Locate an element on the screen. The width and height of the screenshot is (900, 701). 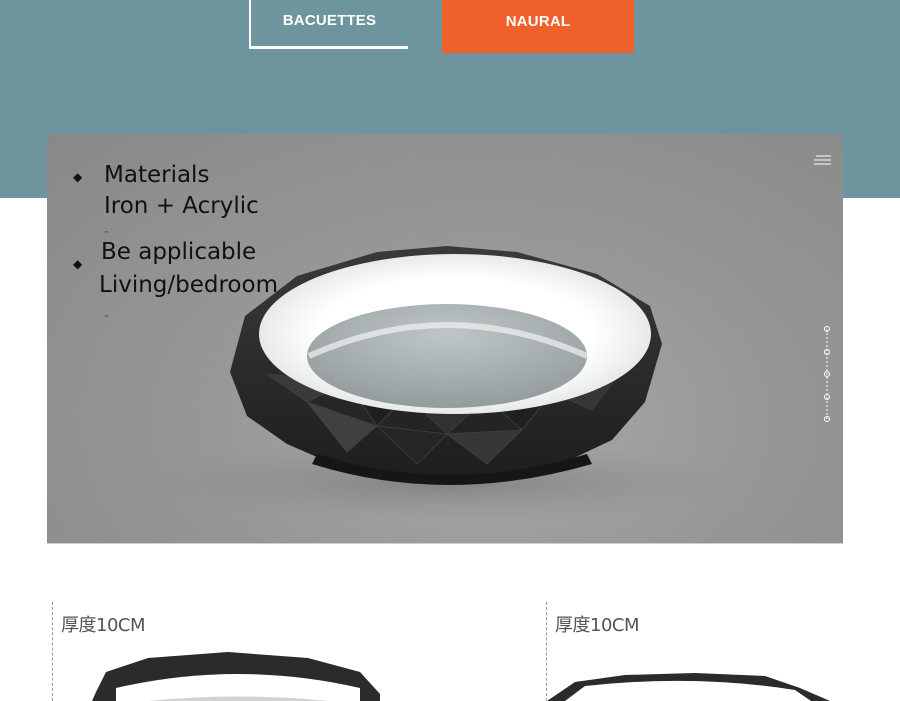
tab-naural: NAURAL is located at coordinates (538, 26).